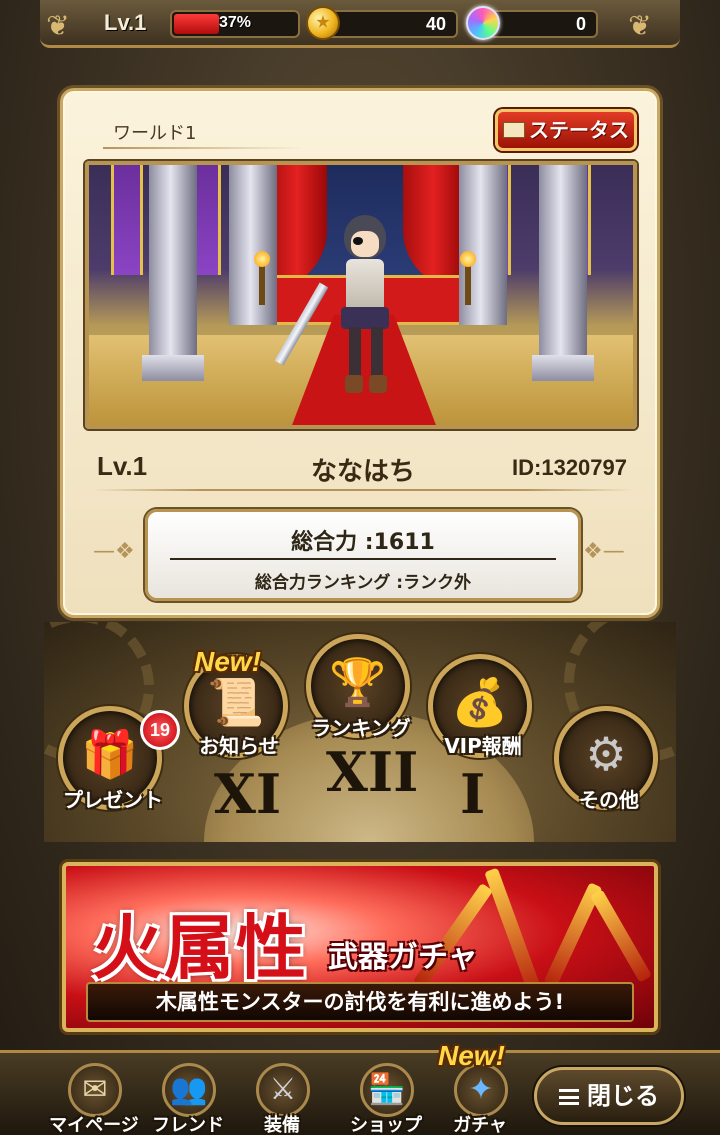 The height and width of the screenshot is (1135, 720). What do you see at coordinates (236, 702) in the screenshot?
I see `scroll-icon: 📜` at bounding box center [236, 702].